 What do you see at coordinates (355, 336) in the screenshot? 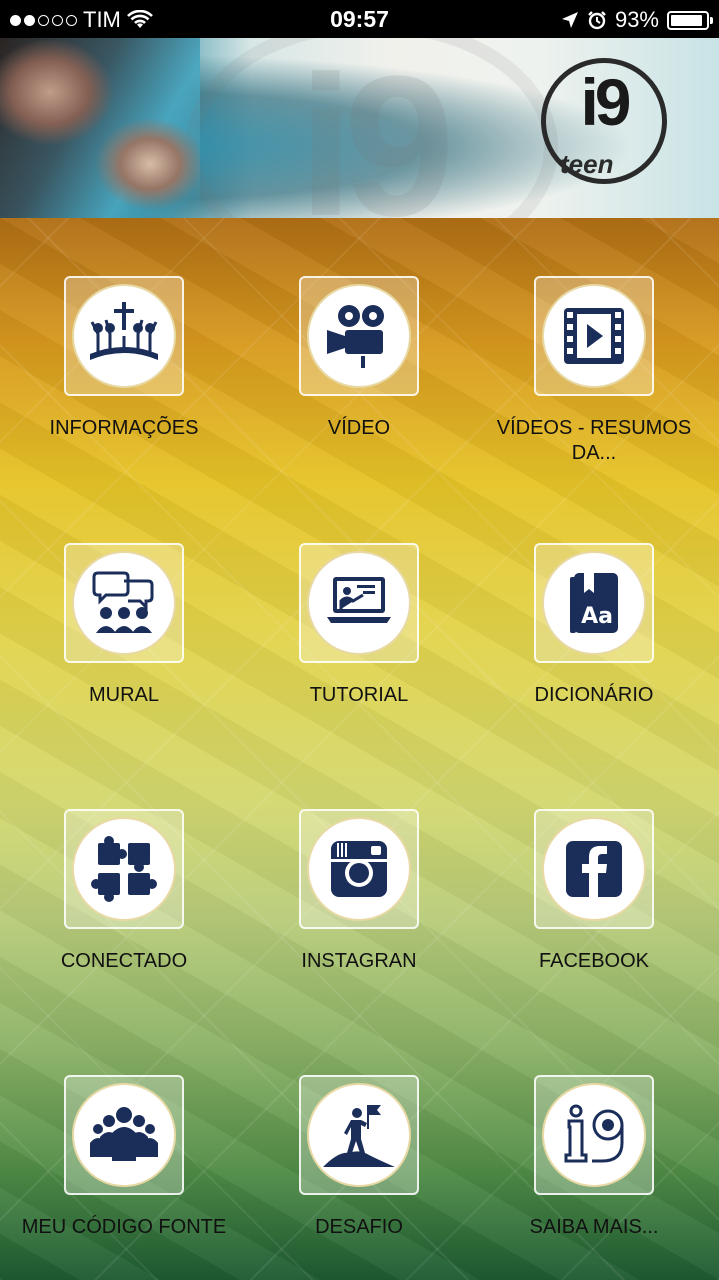
I see `film-camera-icon` at bounding box center [355, 336].